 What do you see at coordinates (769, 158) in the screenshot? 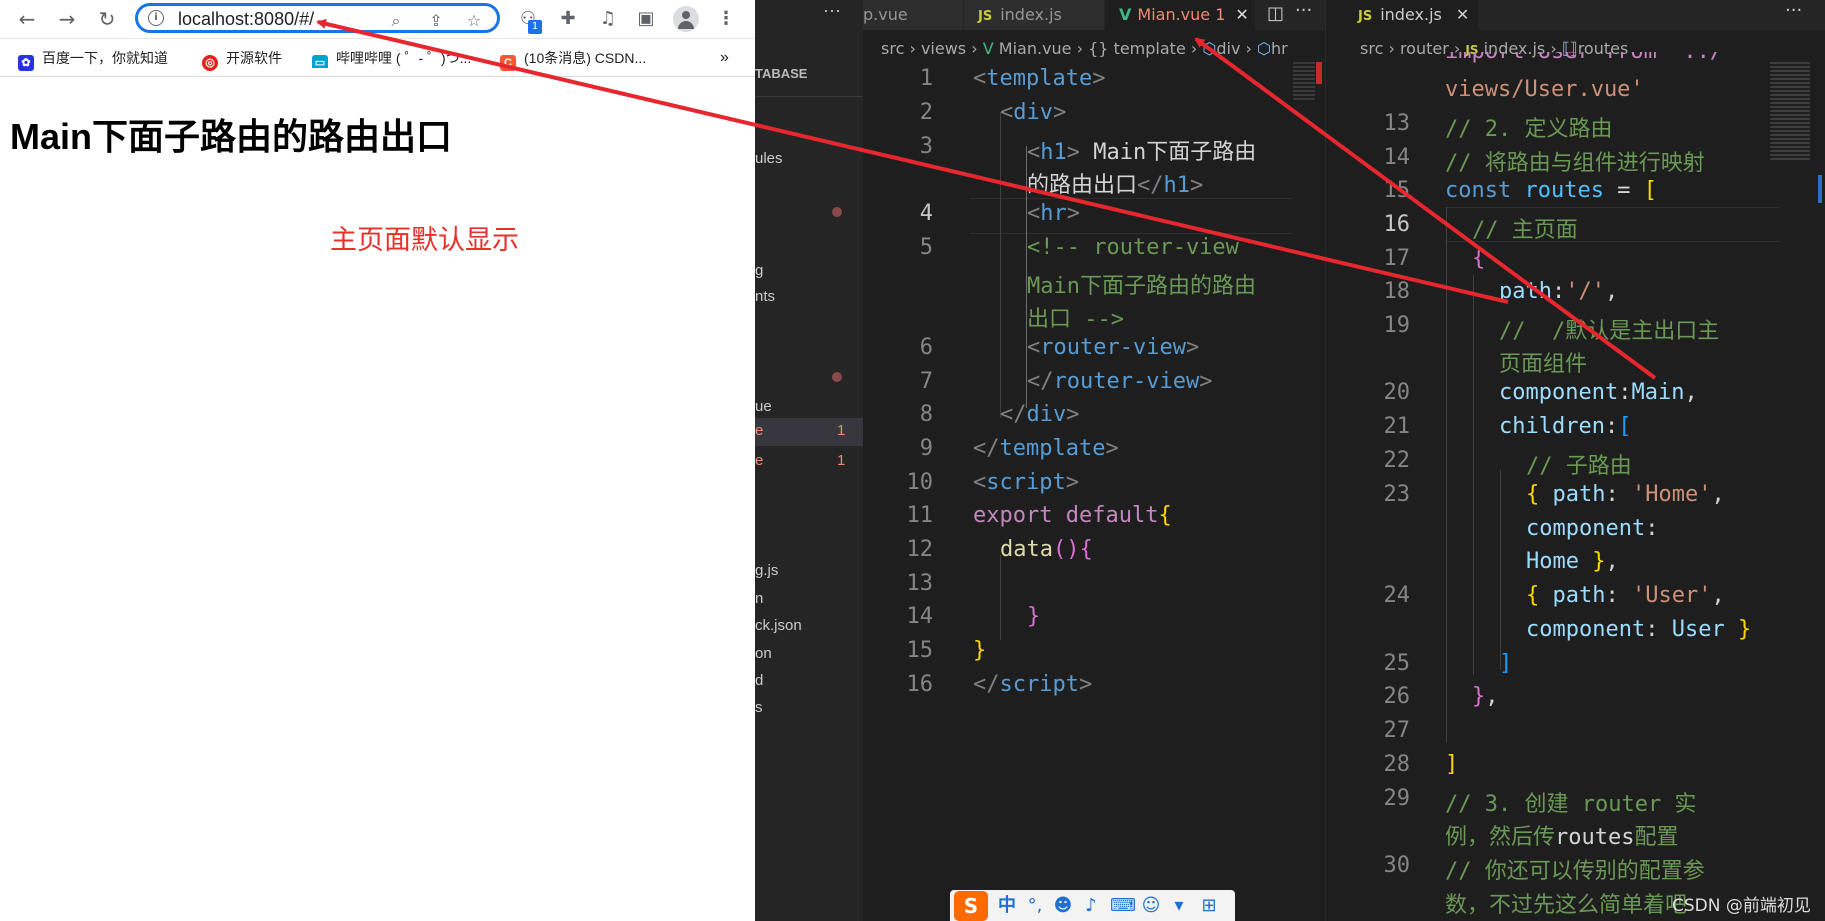
I see `explorer-item: ules` at bounding box center [769, 158].